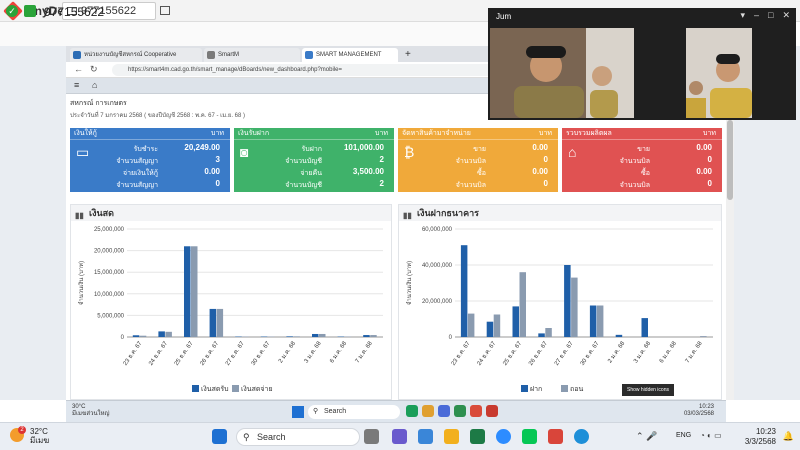 This screenshot has width=800, height=450. What do you see at coordinates (257, 389) in the screenshot?
I see `legend-label: เงินสดจ่าย` at bounding box center [257, 389].